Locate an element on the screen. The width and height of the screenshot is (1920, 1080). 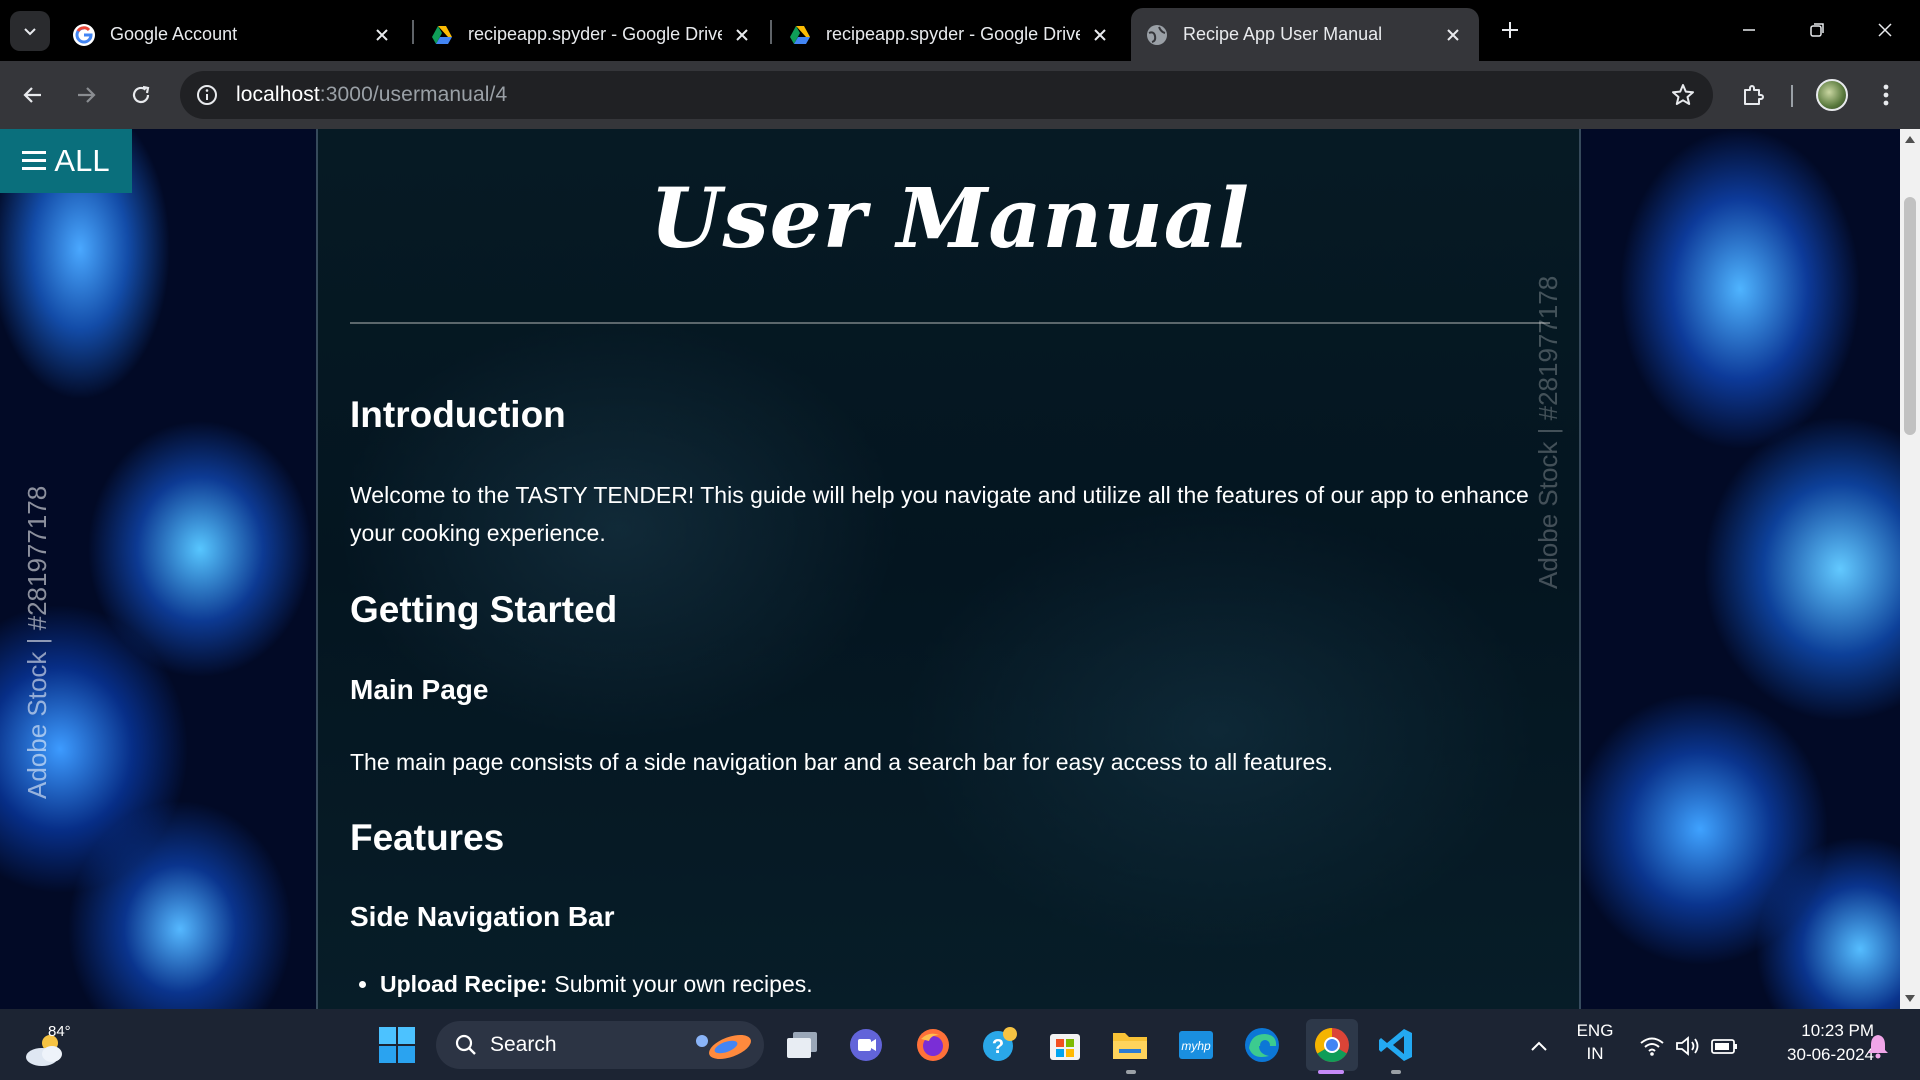
back-button is located at coordinates (33, 95).